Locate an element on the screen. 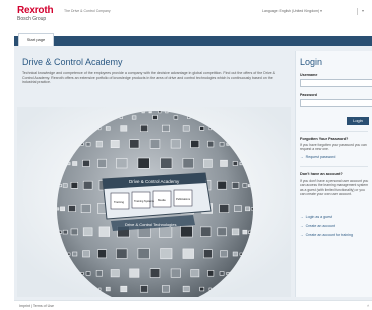  footer: Imprint | Terms of Use ˄ is located at coordinates (193, 305).